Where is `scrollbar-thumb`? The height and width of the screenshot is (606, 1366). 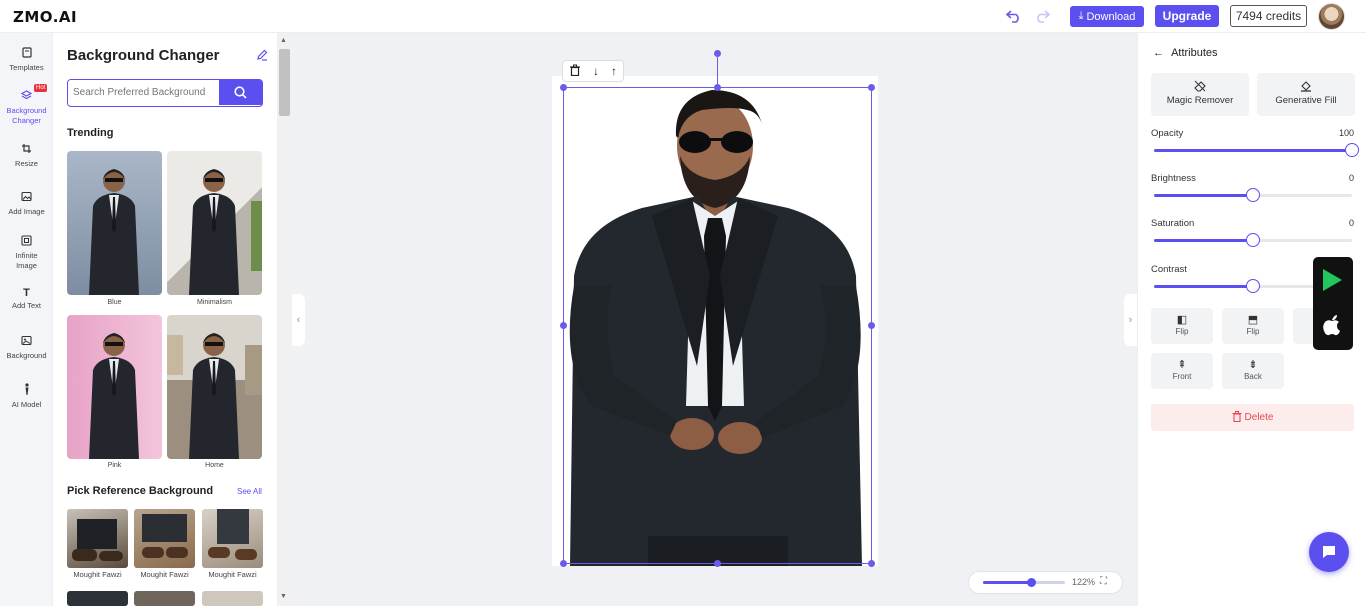
scrollbar-thumb is located at coordinates (284, 82).